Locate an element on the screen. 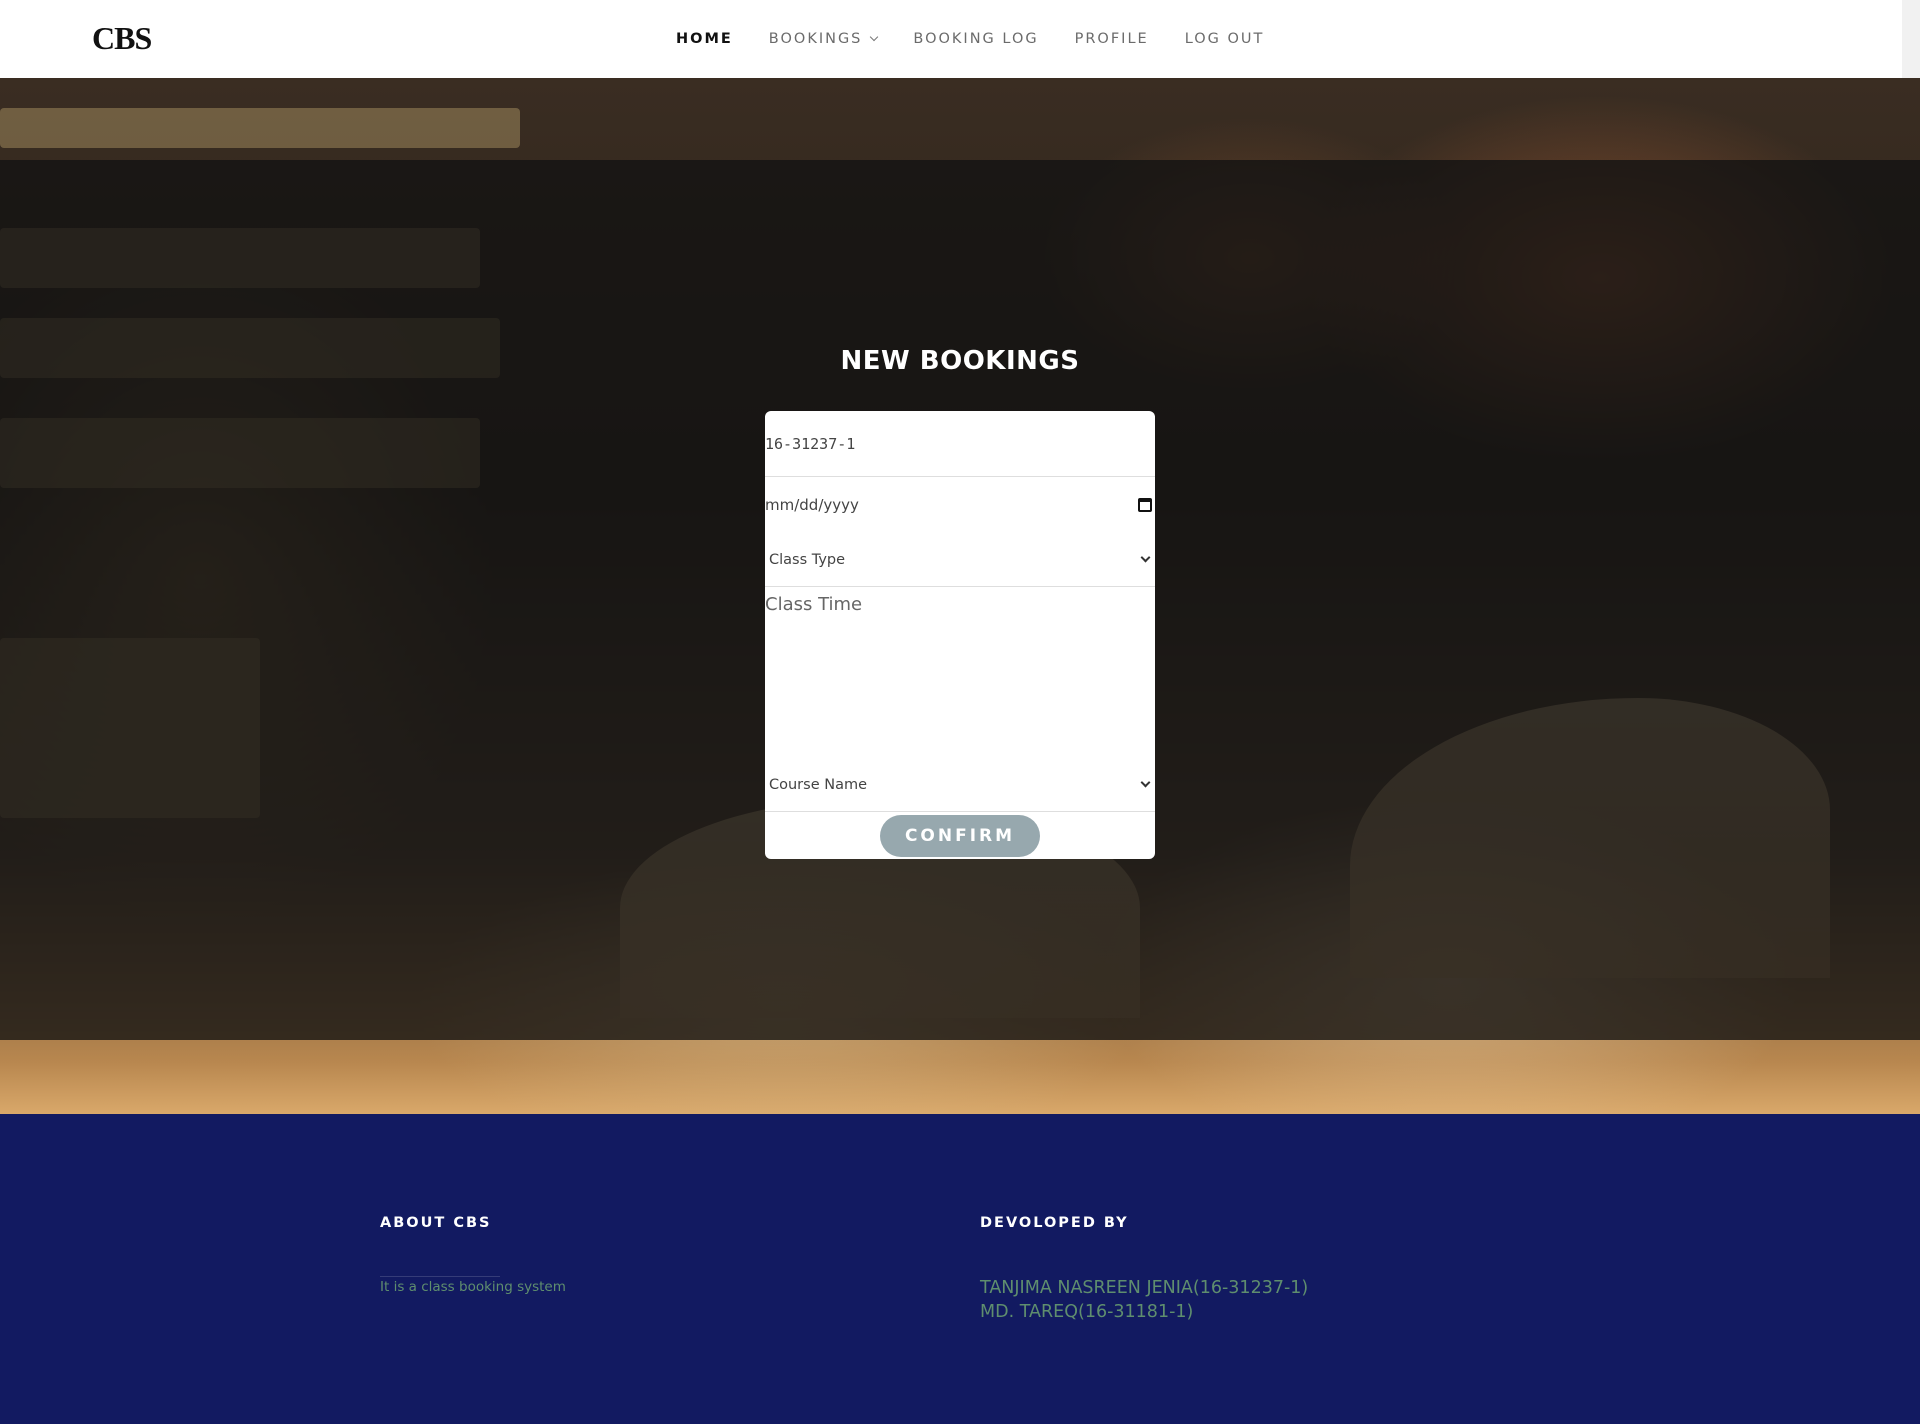 The height and width of the screenshot is (1424, 1920). nav-item-booking-log: BOOKING LOG is located at coordinates (975, 39).